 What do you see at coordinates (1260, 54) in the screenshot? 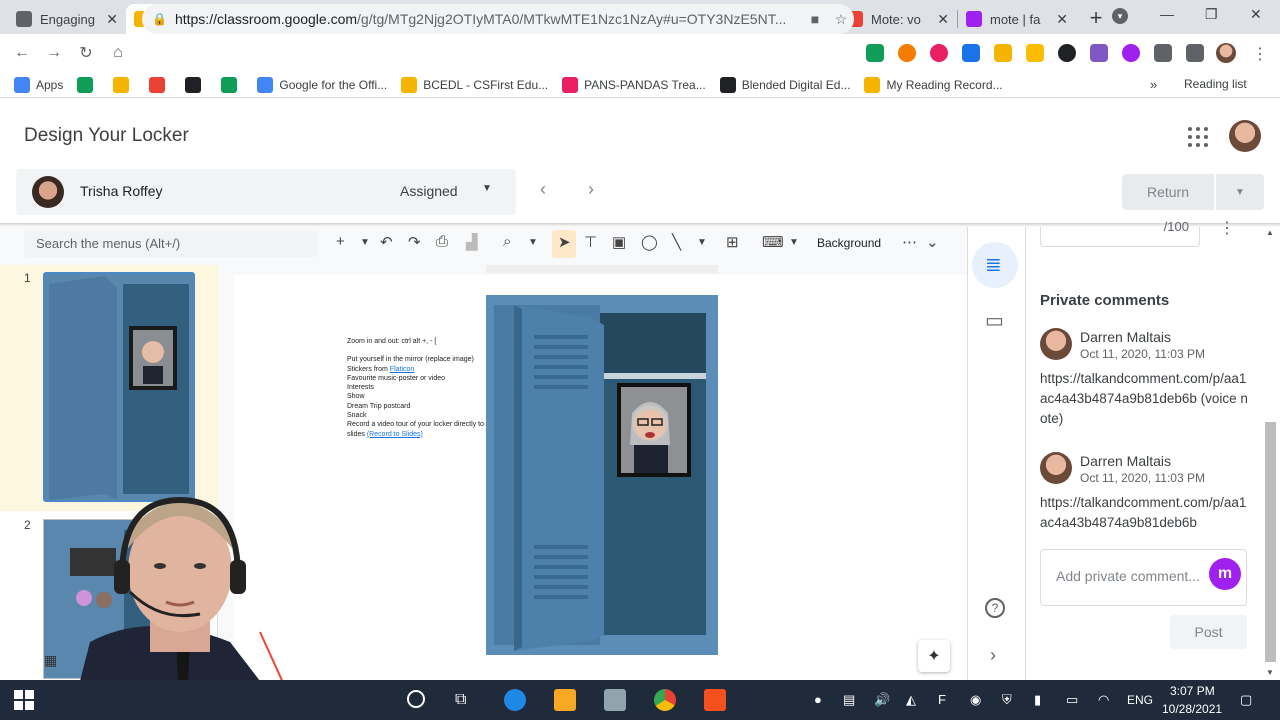
I see `browser-menu-icon: ⋮` at bounding box center [1260, 54].